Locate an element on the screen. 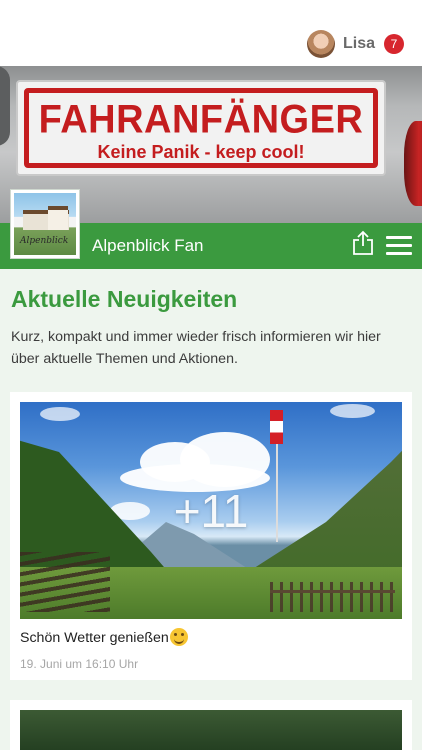 This screenshot has width=422, height=750. top-bar: Lisa 7 is located at coordinates (211, 33).